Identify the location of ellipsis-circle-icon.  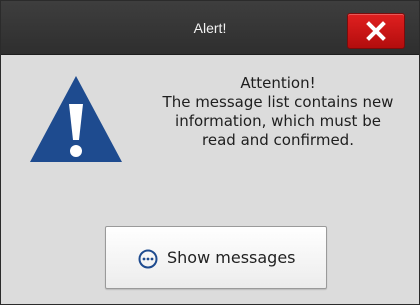
(148, 259).